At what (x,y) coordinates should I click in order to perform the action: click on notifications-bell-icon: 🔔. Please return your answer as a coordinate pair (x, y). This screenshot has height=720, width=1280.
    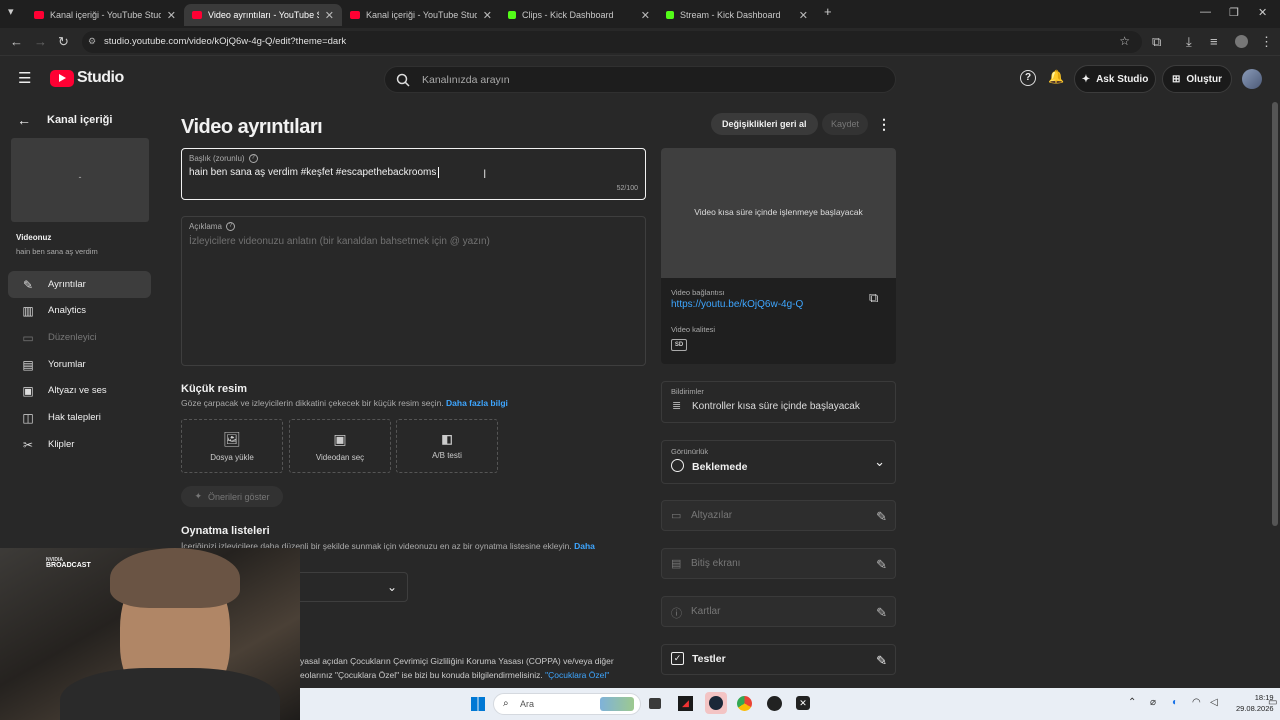
    Looking at the image, I should click on (1056, 77).